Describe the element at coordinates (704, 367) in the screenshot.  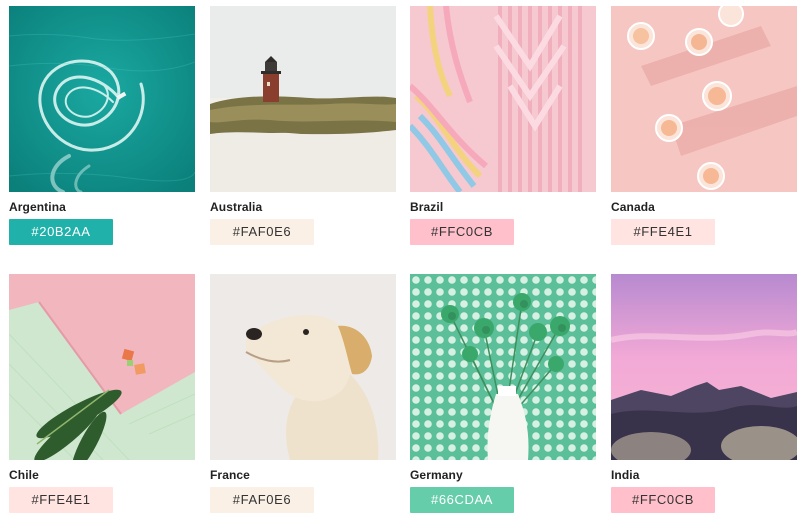
I see `india-photo` at that location.